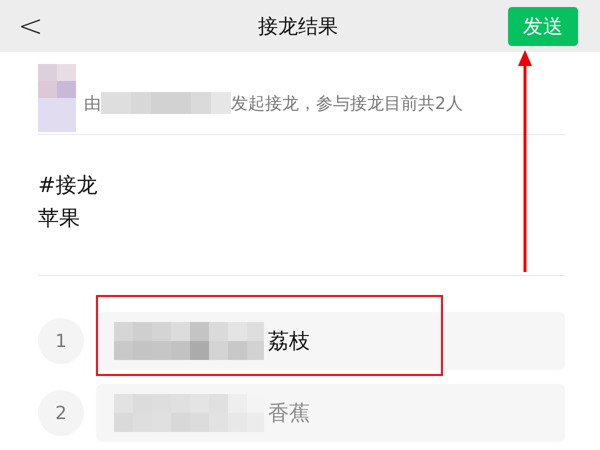  What do you see at coordinates (289, 413) in the screenshot?
I see `entry-text: 香蕉` at bounding box center [289, 413].